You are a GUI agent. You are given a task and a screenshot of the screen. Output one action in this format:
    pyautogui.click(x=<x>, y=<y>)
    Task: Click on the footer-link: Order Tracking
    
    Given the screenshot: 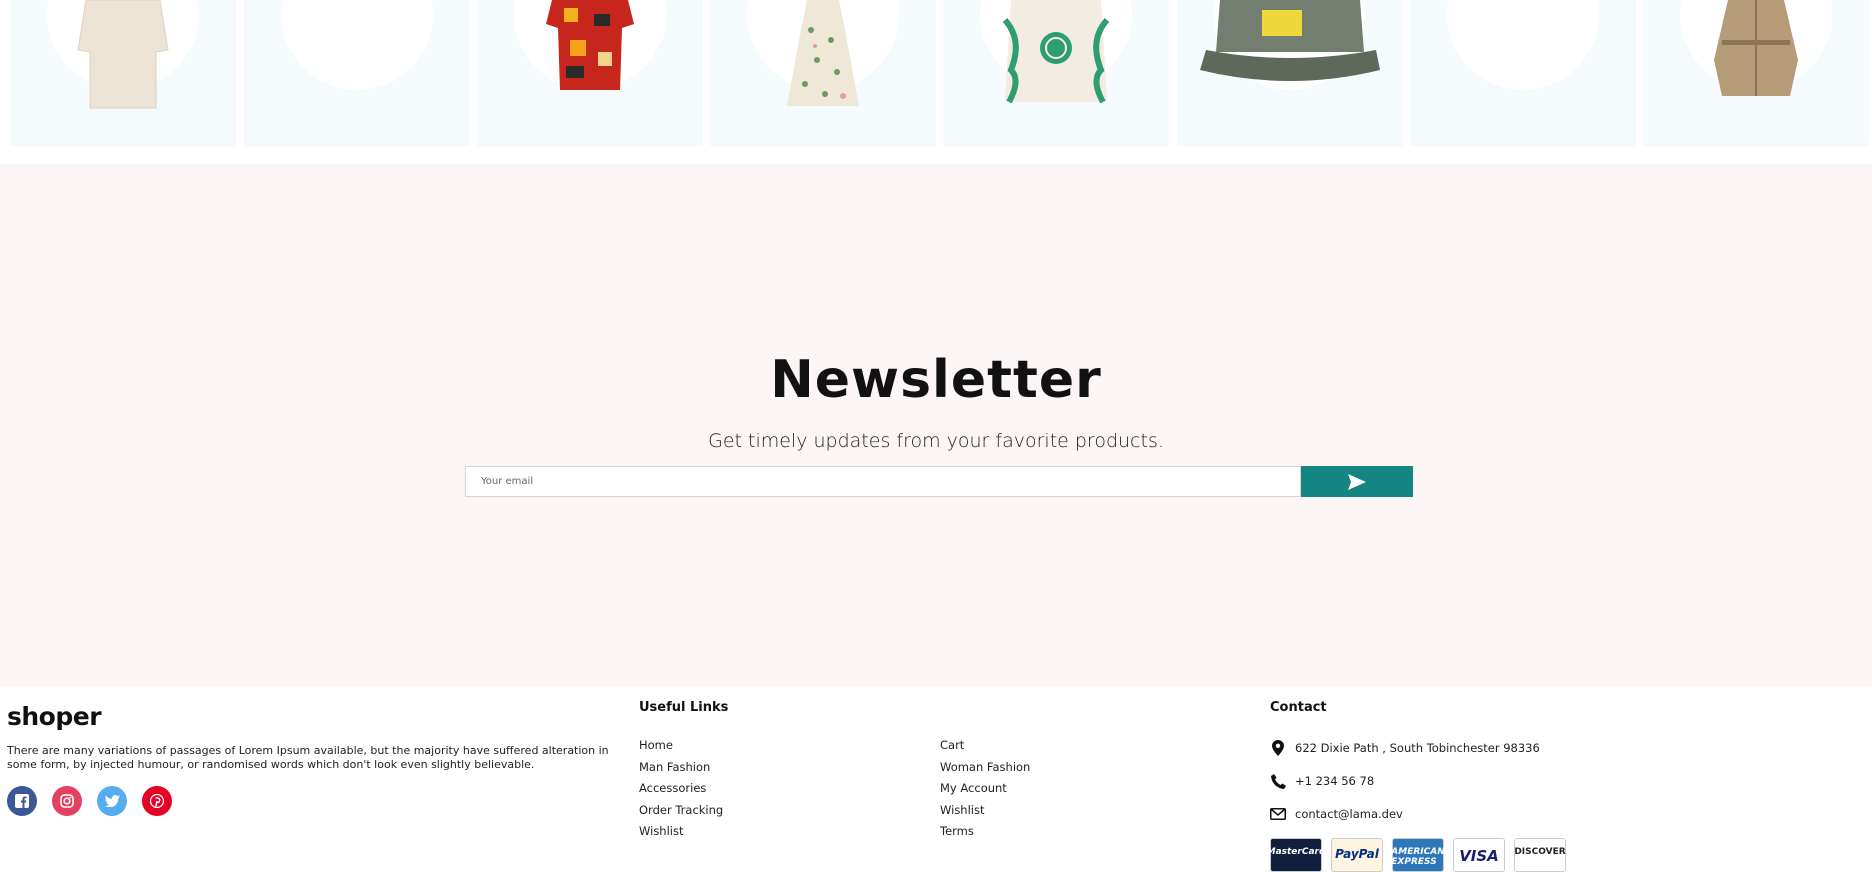 What is the action you would take?
    pyautogui.click(x=681, y=814)
    